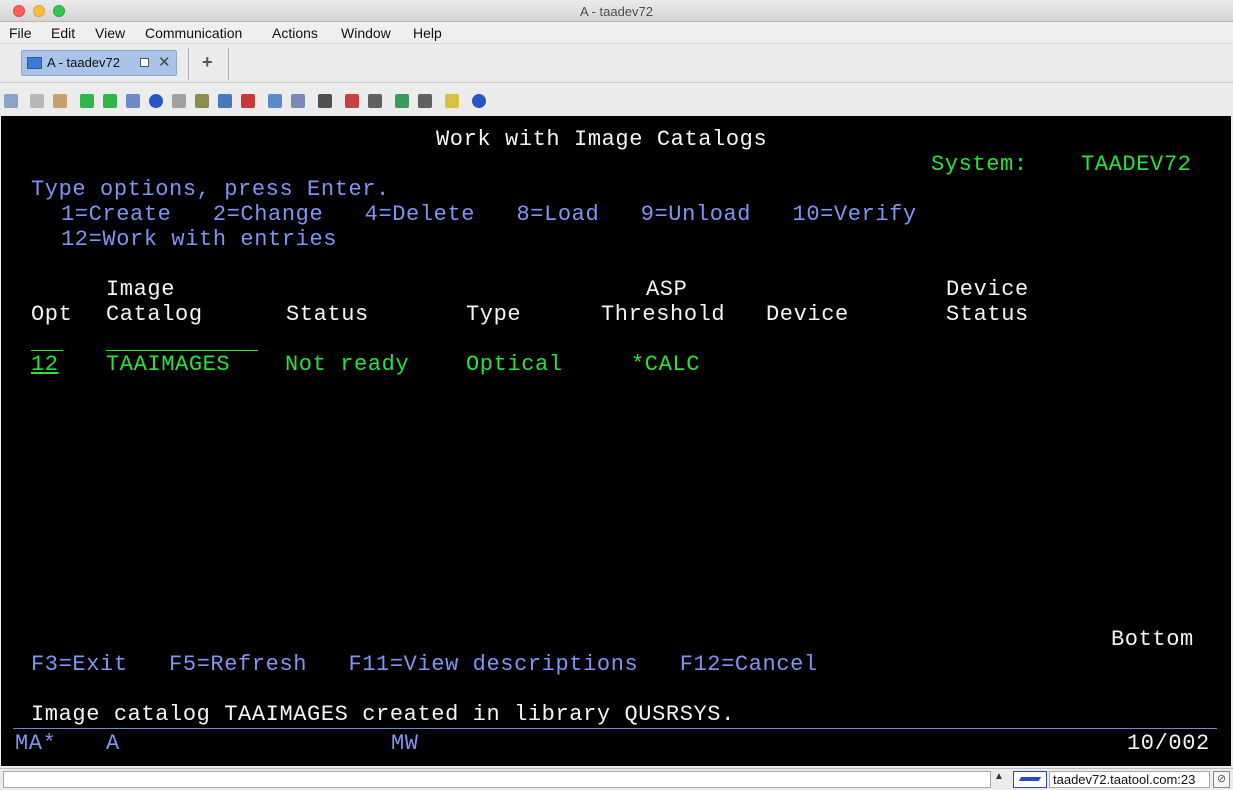  Describe the element at coordinates (1136, 164) in the screenshot. I see `system-value: TAADEV72` at that location.